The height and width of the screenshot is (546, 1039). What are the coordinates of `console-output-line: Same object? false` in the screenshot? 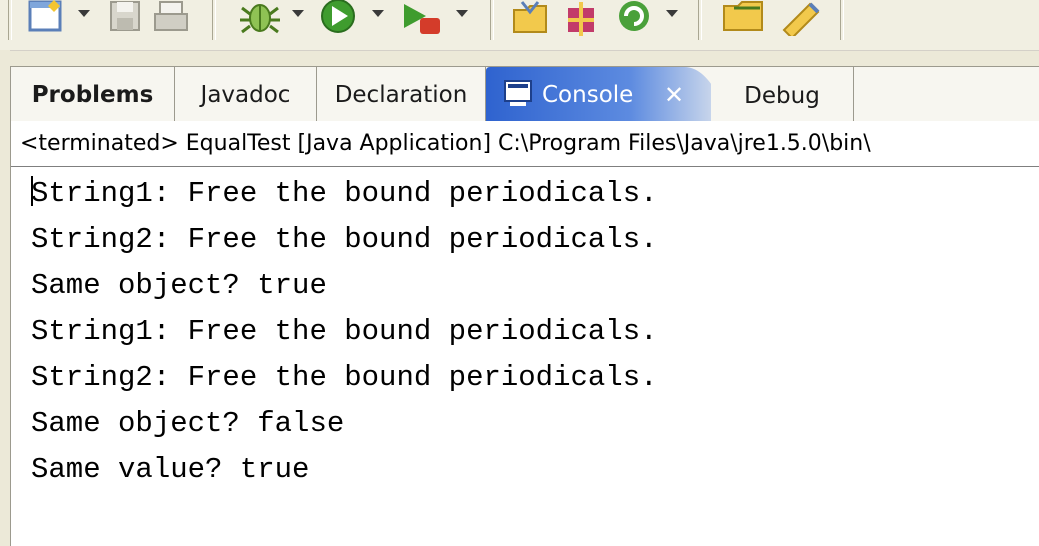 It's located at (188, 423).